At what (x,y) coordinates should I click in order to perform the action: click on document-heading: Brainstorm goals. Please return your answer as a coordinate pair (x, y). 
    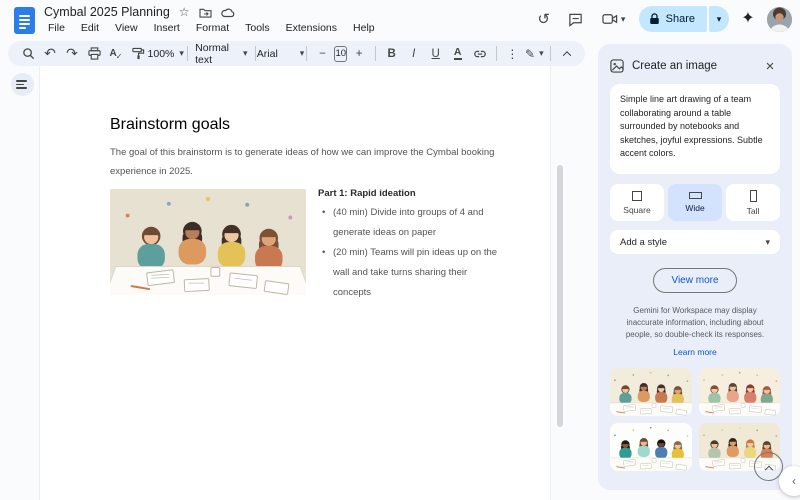
    Looking at the image, I should click on (170, 125).